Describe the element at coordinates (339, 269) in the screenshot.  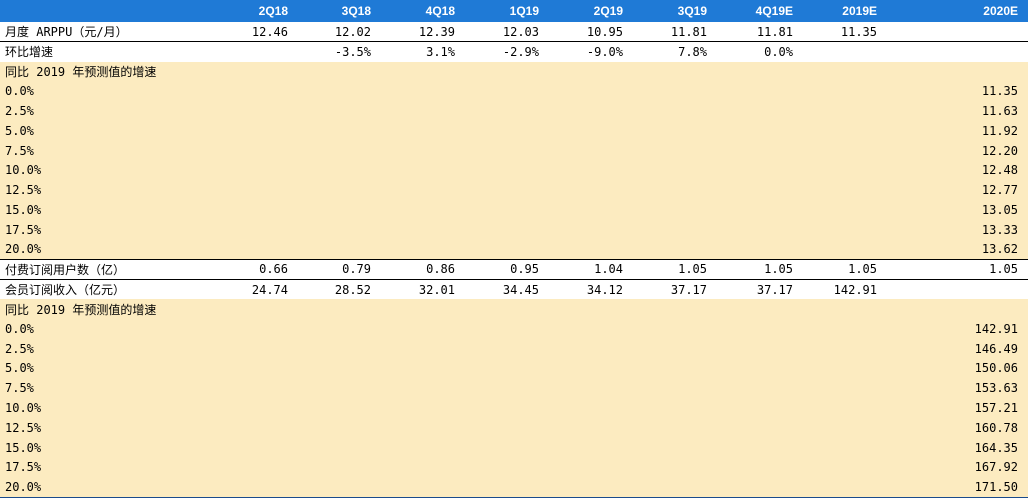
I see `row-value-cell: 0.79` at that location.